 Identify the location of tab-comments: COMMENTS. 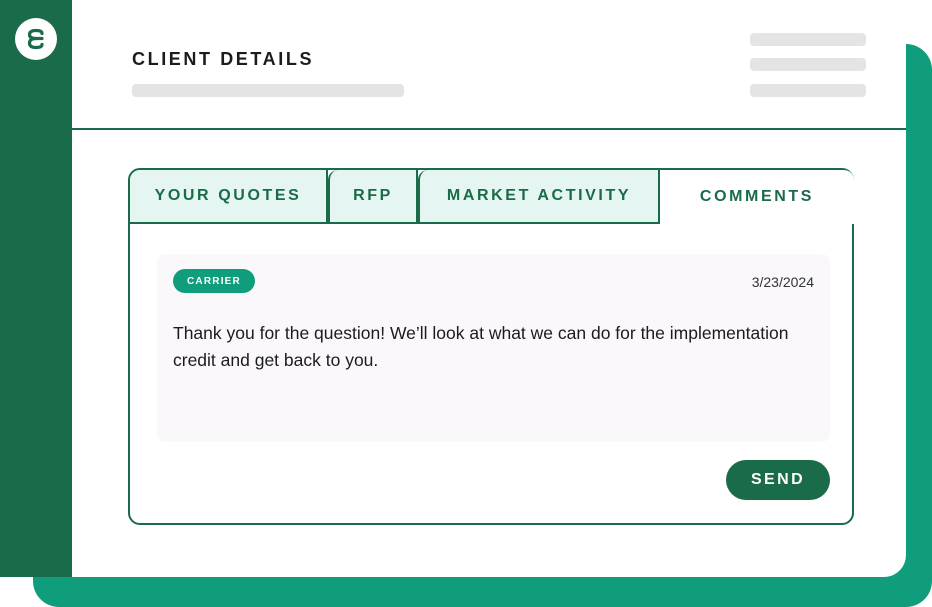
(757, 197).